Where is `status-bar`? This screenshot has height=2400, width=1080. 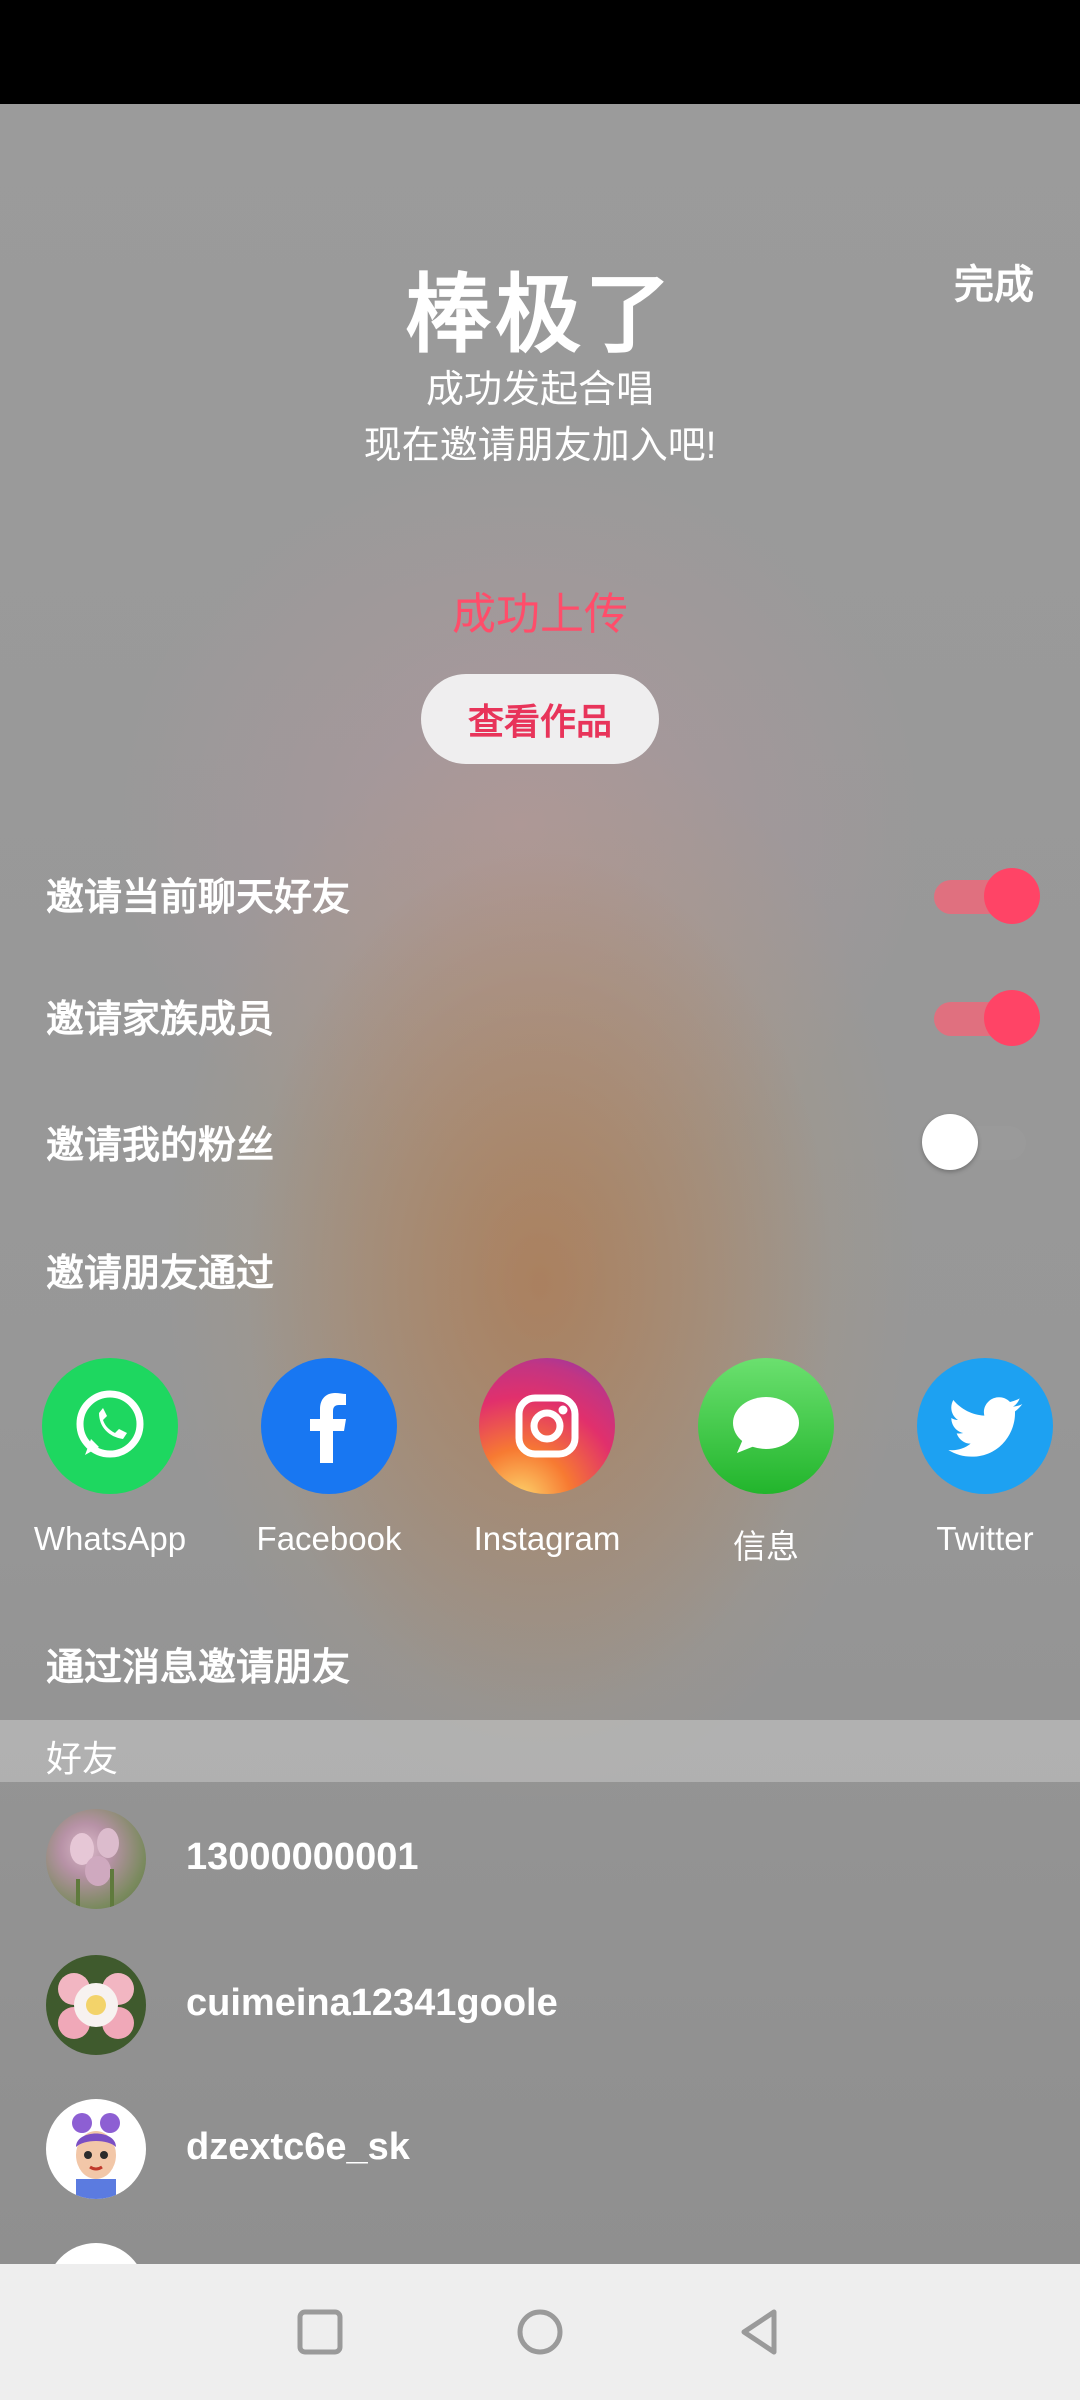
status-bar is located at coordinates (540, 52).